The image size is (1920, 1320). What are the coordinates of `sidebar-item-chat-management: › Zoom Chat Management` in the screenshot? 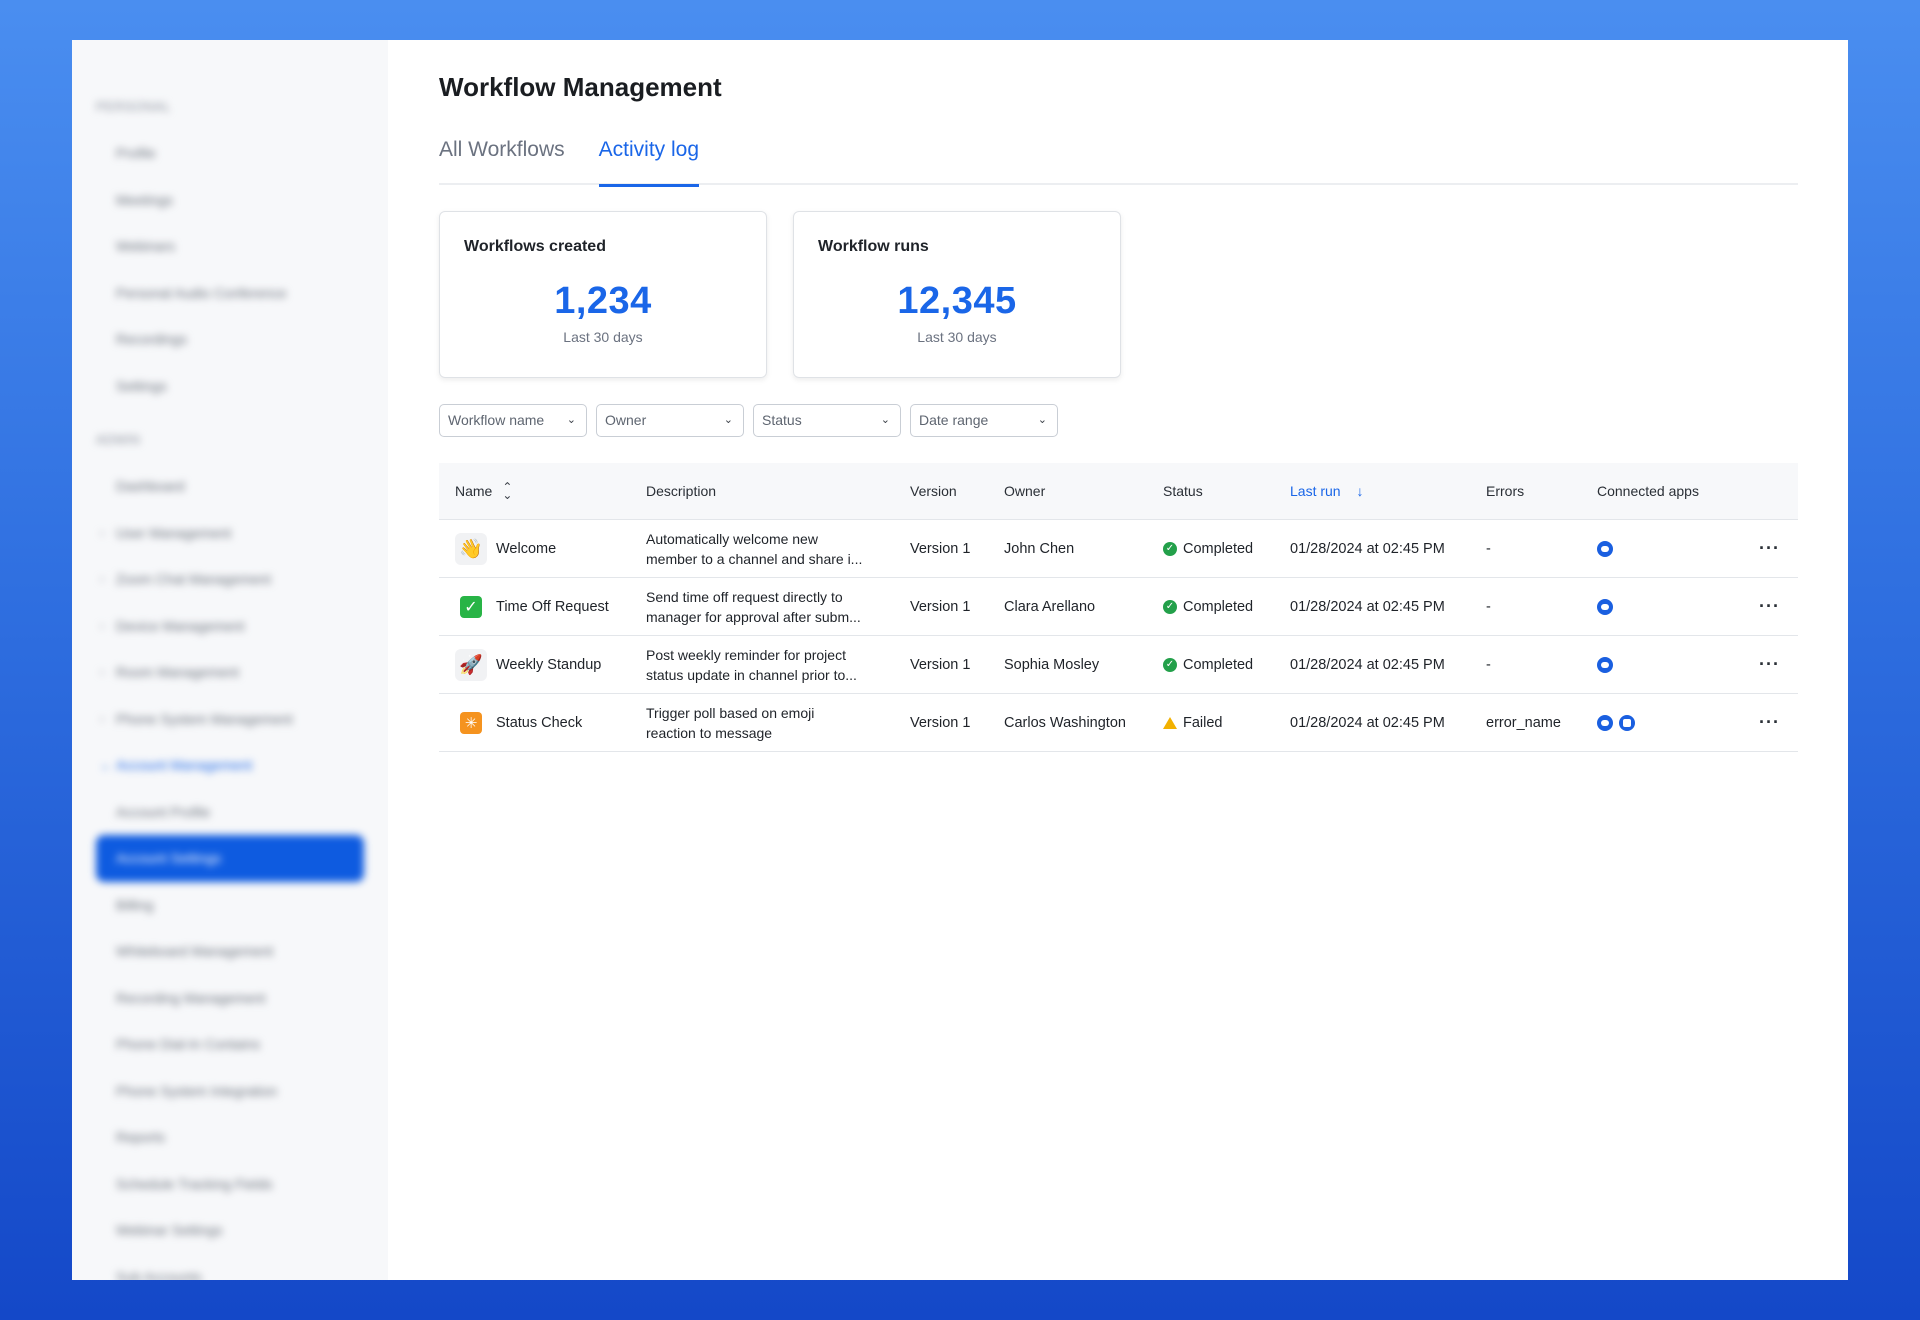 It's located at (230, 579).